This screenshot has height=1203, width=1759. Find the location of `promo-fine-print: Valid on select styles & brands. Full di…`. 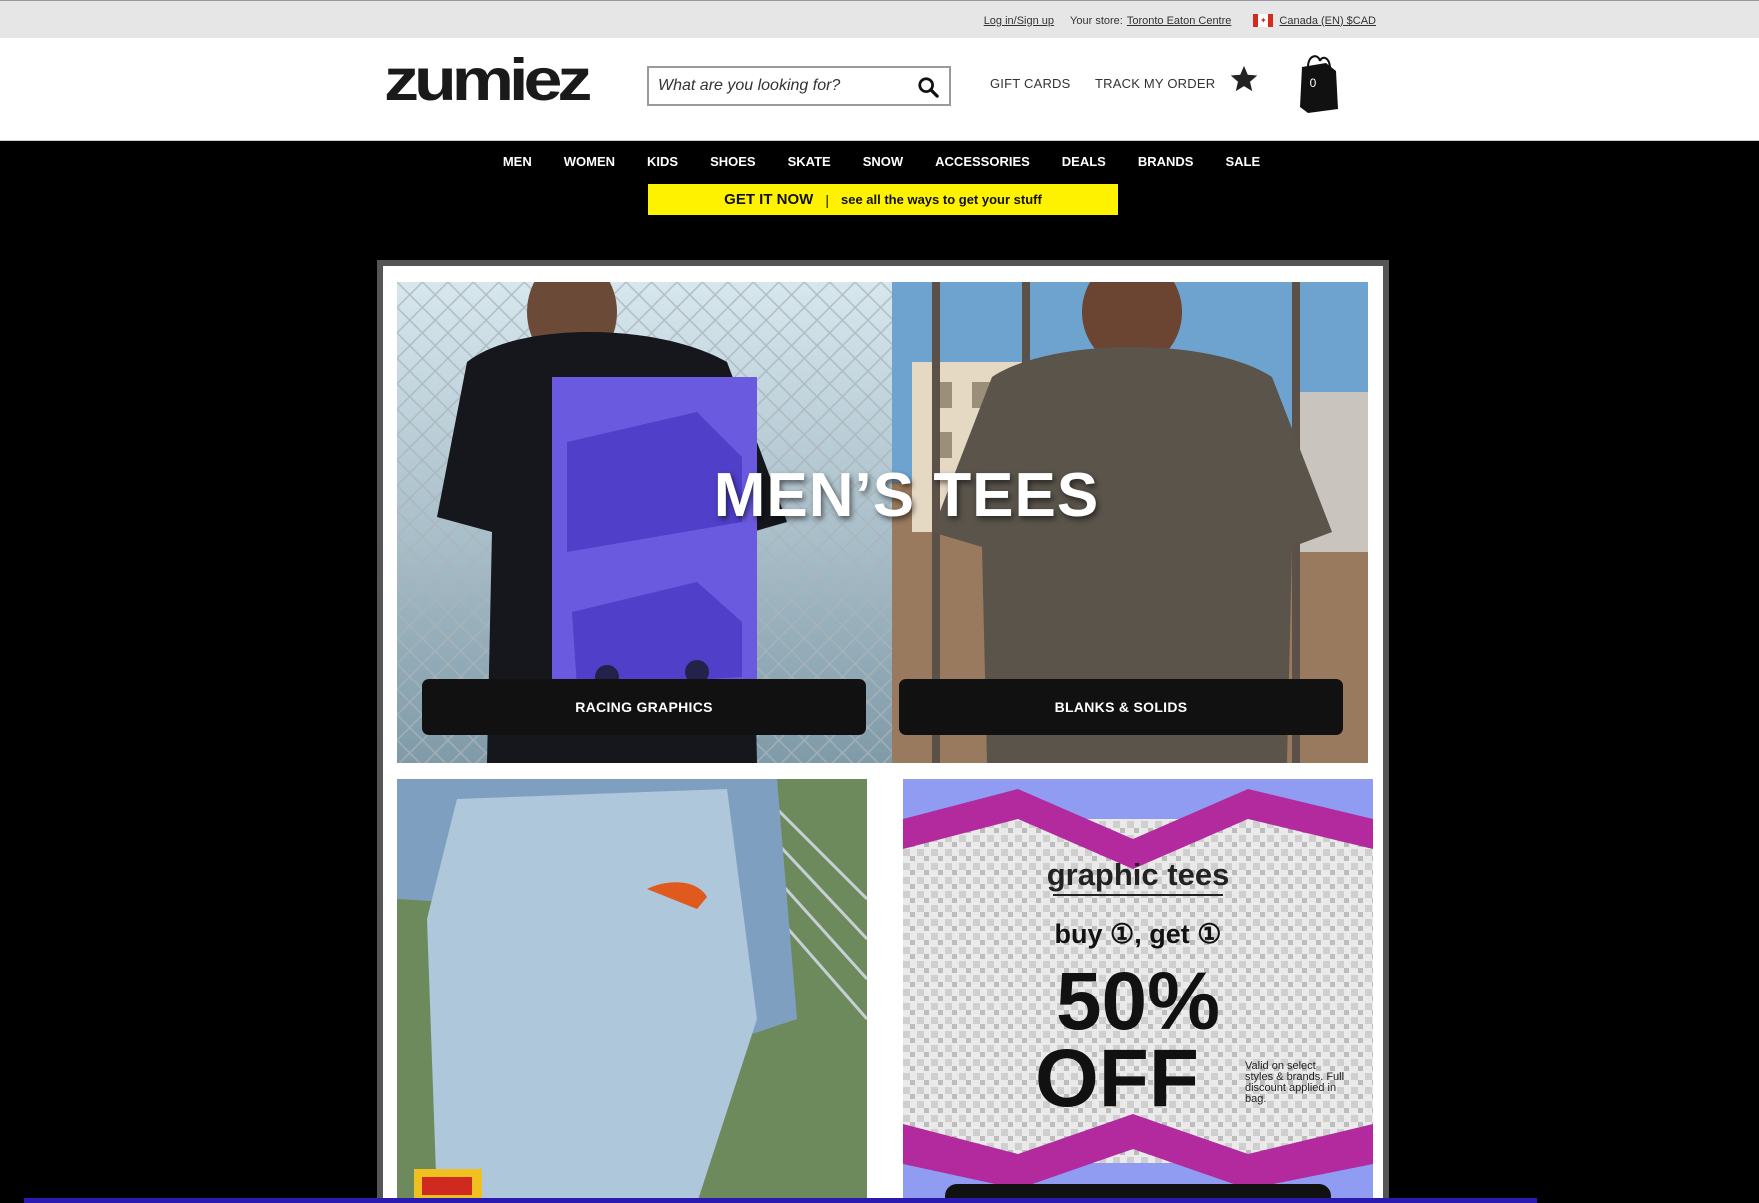

promo-fine-print: Valid on select styles & brands. Full di… is located at coordinates (1295, 1082).